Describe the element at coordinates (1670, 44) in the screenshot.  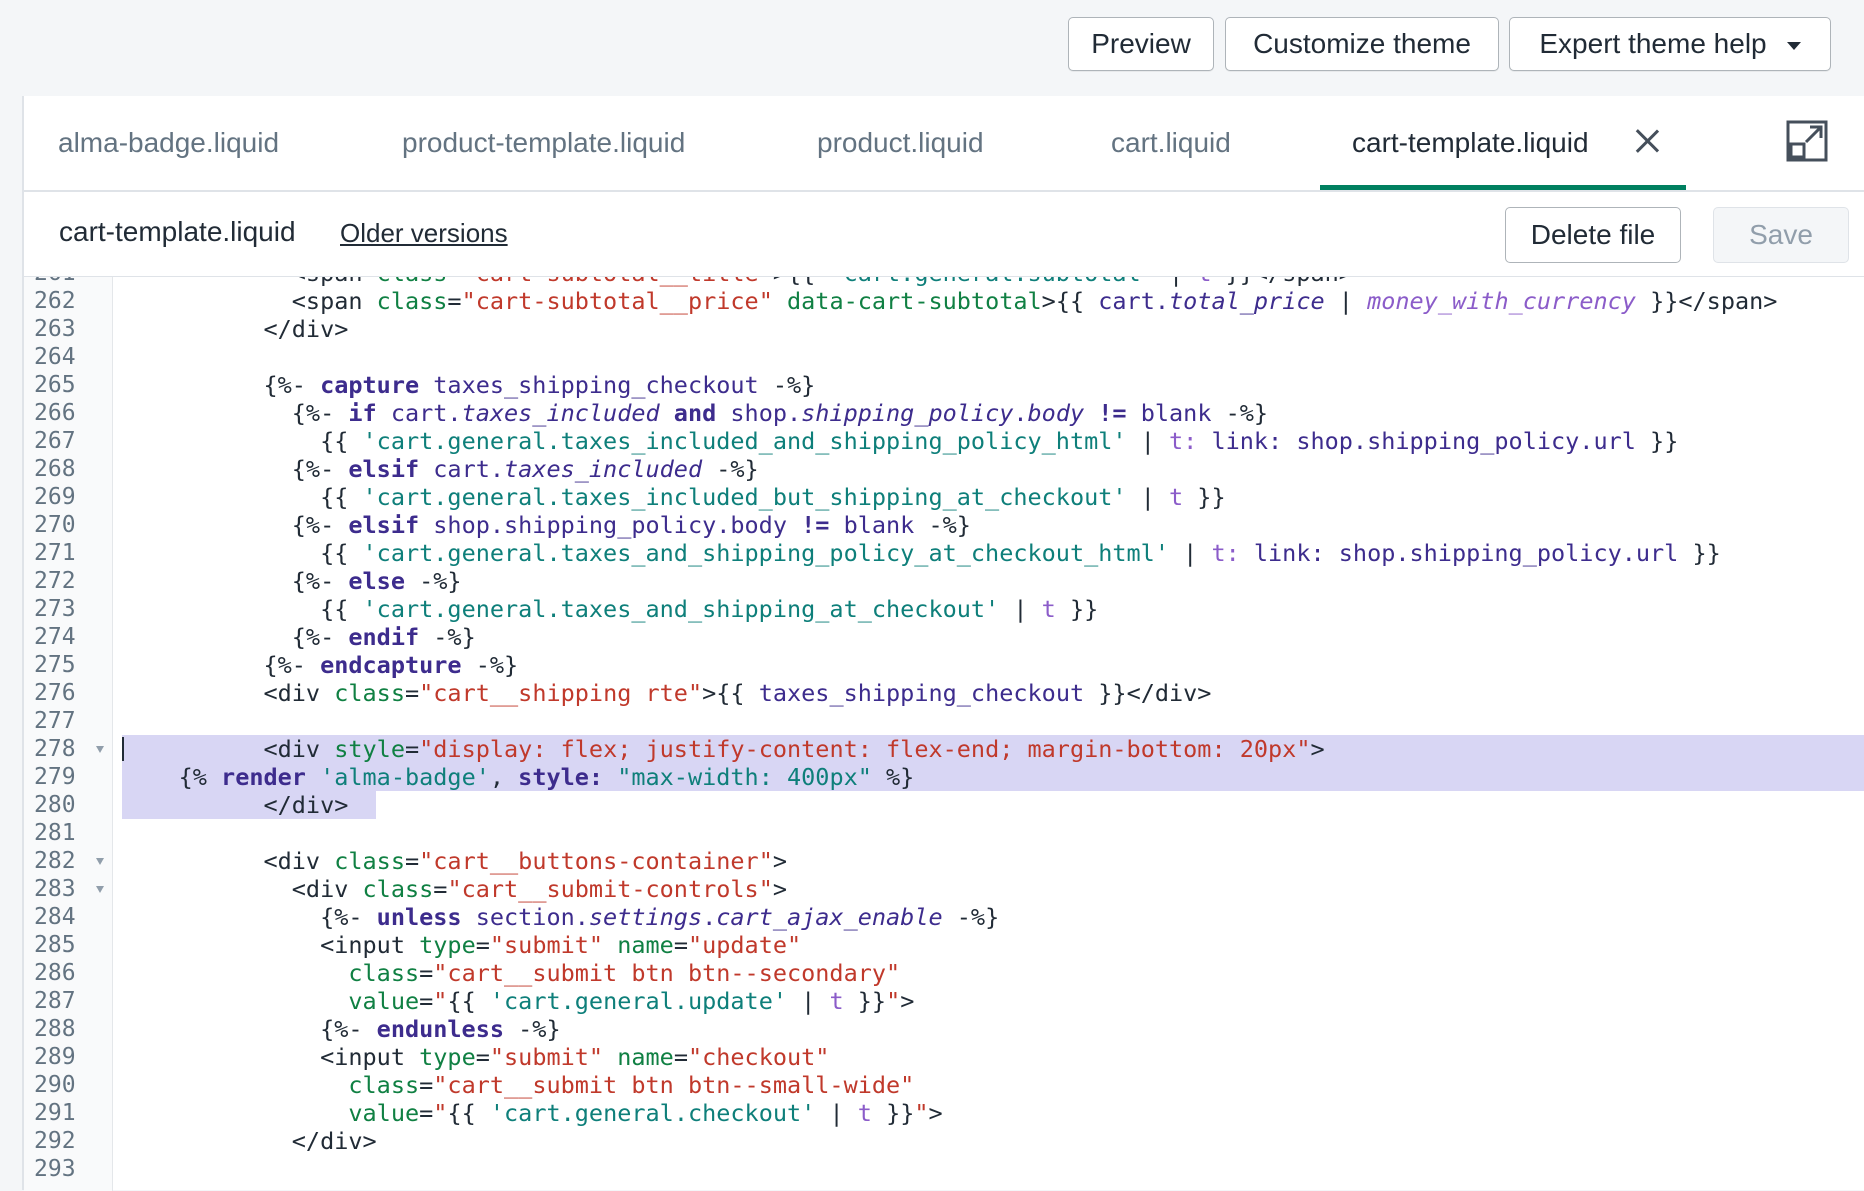
I see `expert-theme-help-dropdown: Expert theme help` at that location.